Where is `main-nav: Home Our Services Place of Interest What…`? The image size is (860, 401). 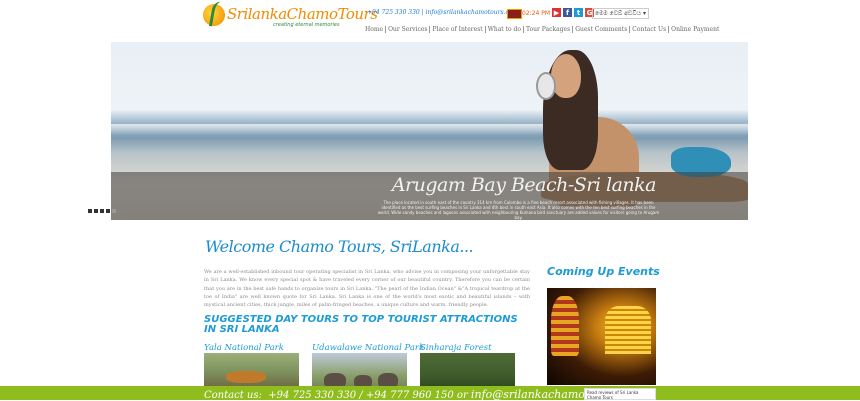
main-nav: Home Our Services Place of Interest What… is located at coordinates (542, 29).